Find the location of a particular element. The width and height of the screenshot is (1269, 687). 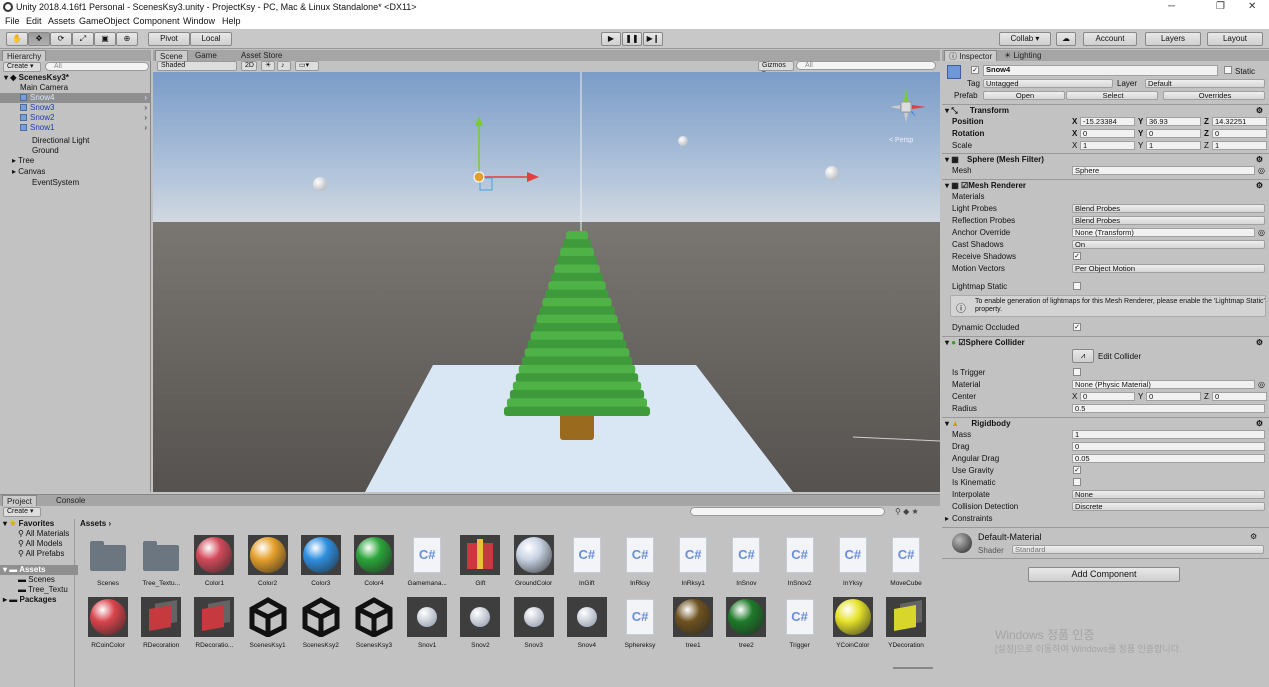

edit-collider-icon: ⩘ is located at coordinates (1083, 356).